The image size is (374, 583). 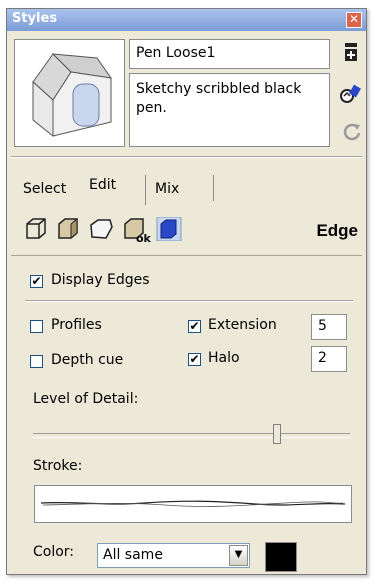 I want to click on extension-checkbox: ✔, so click(x=194, y=326).